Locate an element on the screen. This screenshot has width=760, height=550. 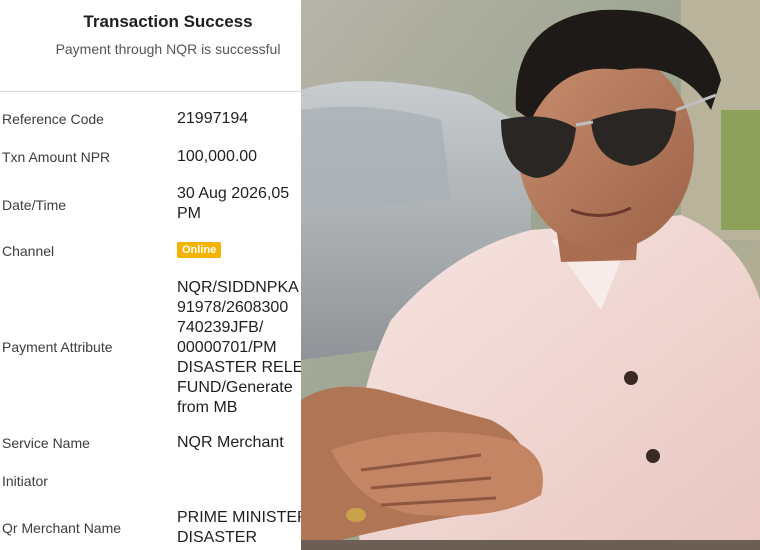
qr-merchant-name-label: Qr Merchant Name is located at coordinates (62, 528).